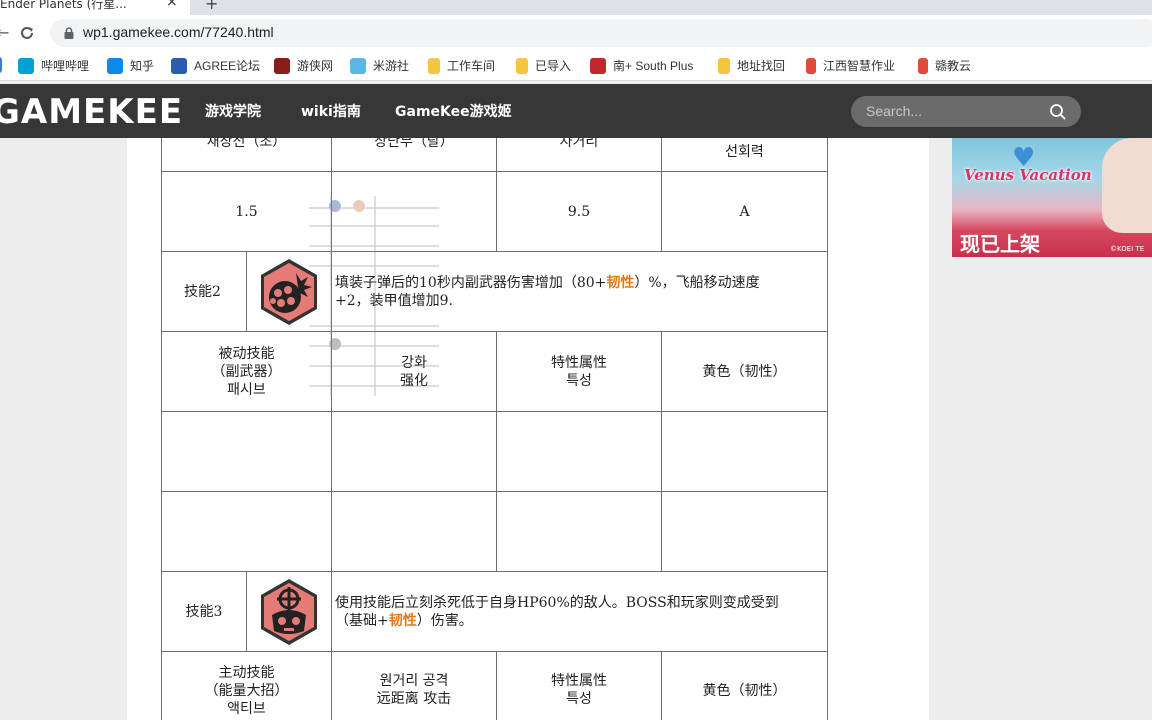 This screenshot has width=1152, height=720. Describe the element at coordinates (172, 5) in the screenshot. I see `close-tab-icon: ×` at that location.